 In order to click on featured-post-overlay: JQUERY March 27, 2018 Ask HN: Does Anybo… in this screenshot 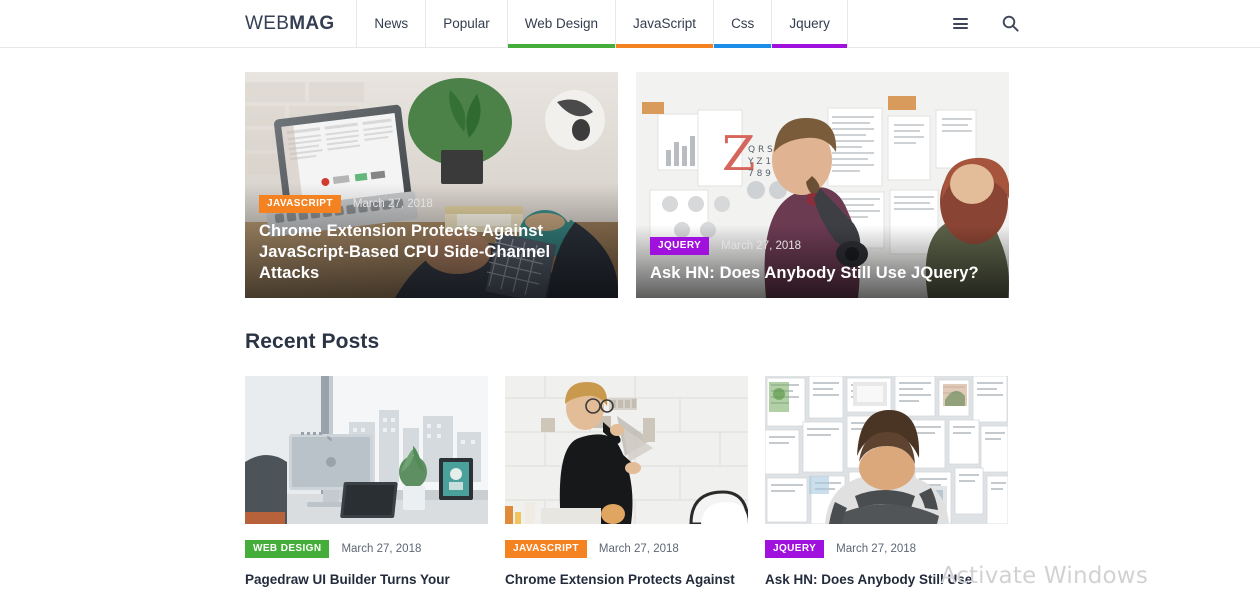, I will do `click(822, 261)`.